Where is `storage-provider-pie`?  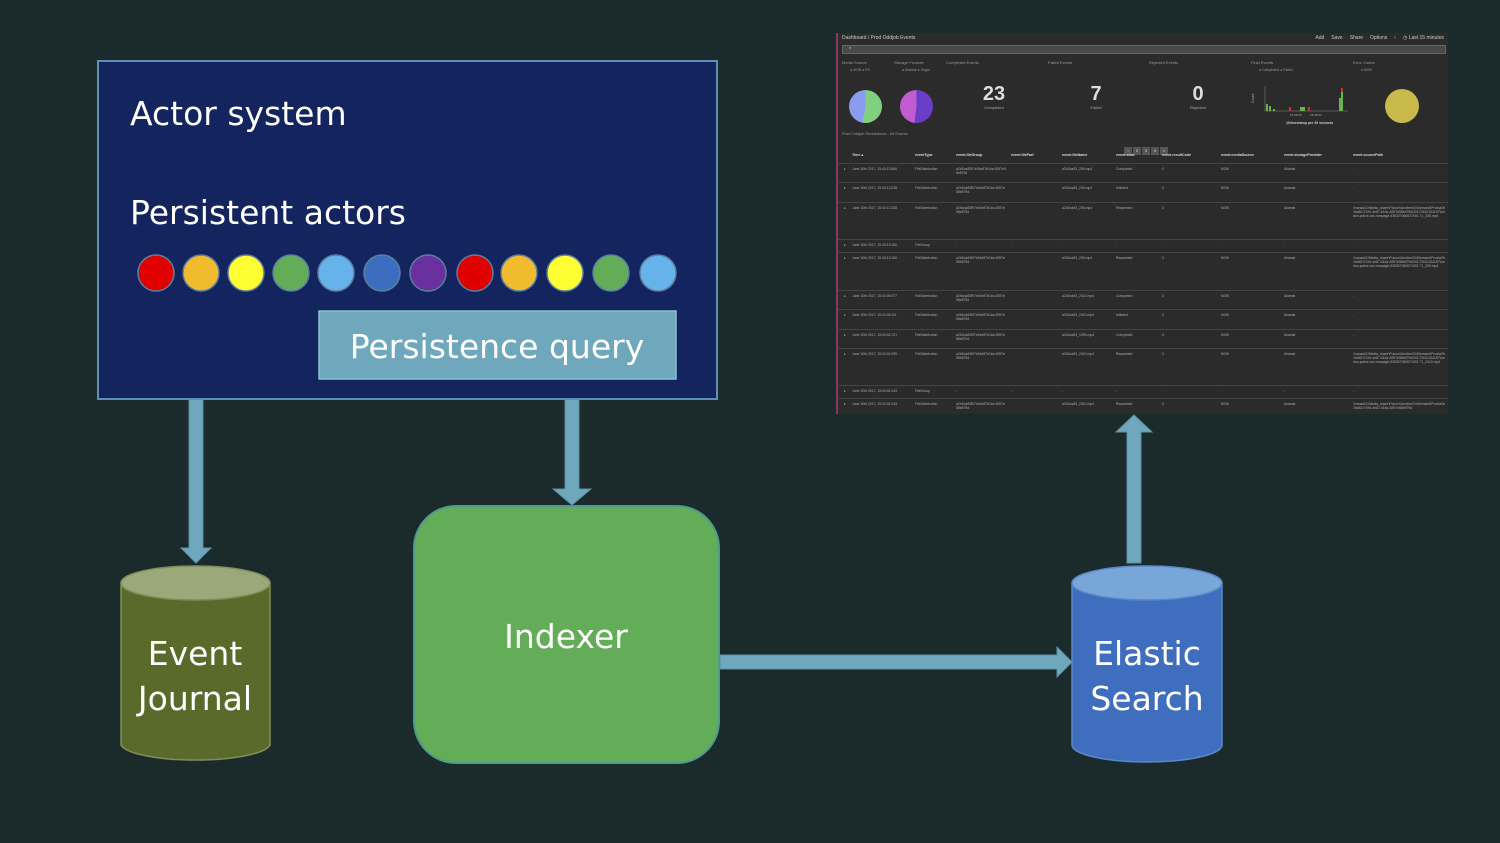
storage-provider-pie is located at coordinates (916, 106).